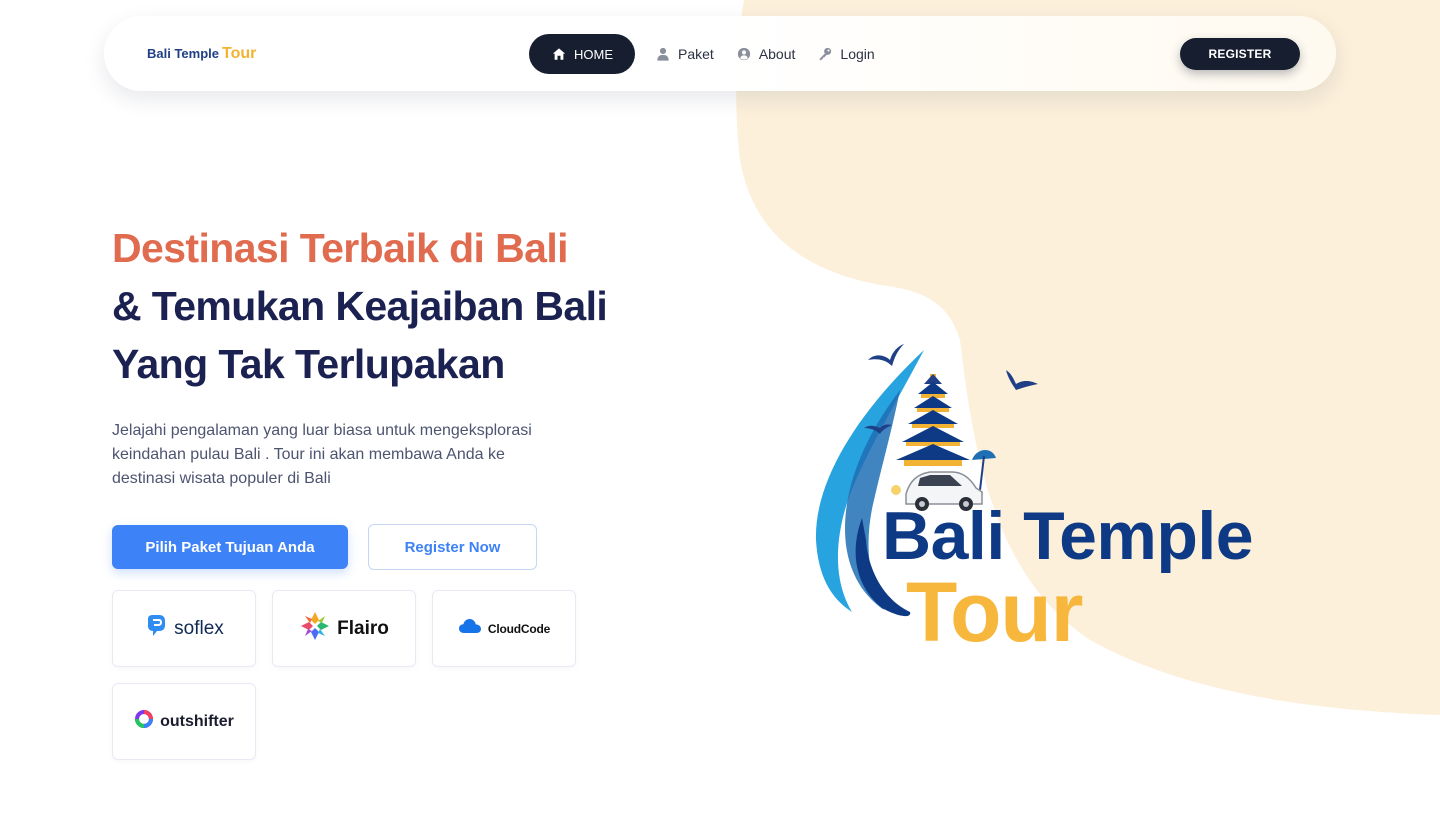 This screenshot has width=1440, height=821. Describe the element at coordinates (1240, 54) in the screenshot. I see `register-button: REGISTER` at that location.